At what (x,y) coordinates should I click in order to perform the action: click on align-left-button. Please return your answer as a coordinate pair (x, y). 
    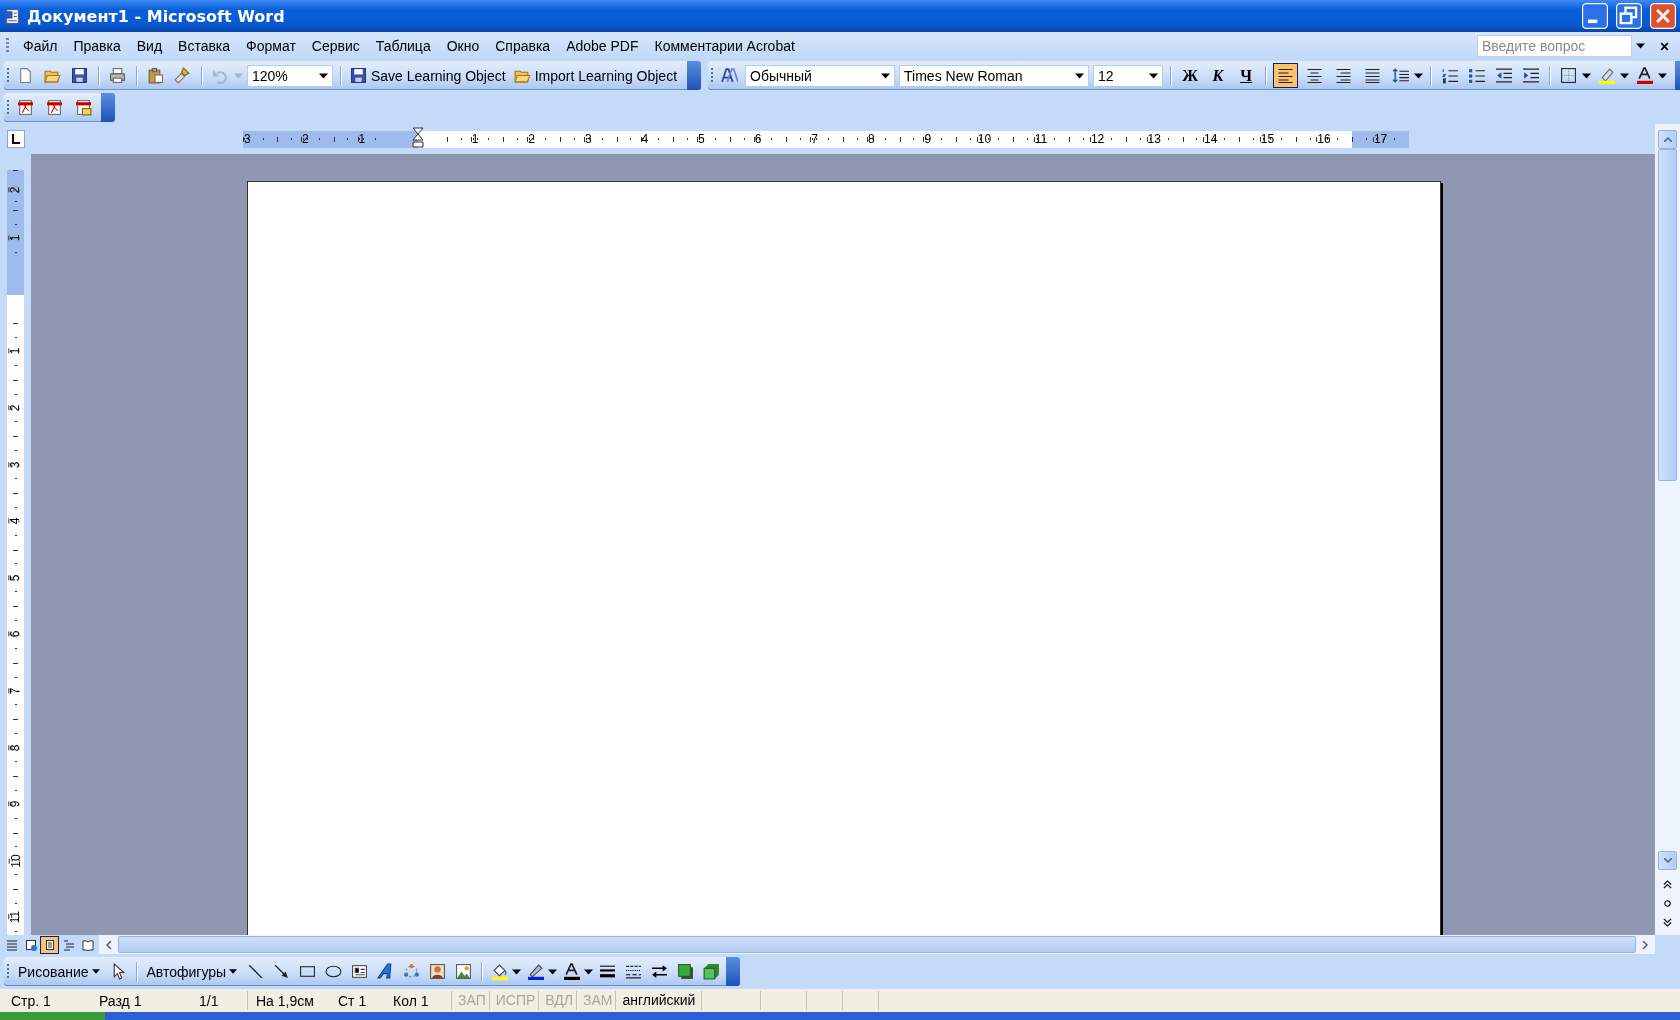
    Looking at the image, I should click on (1286, 75).